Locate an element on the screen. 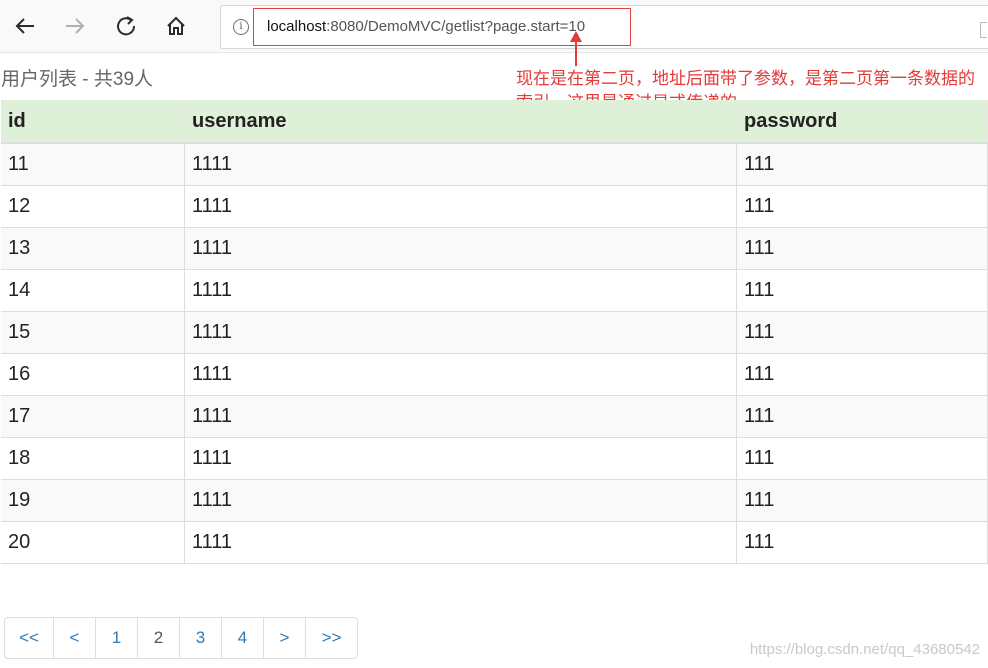 Image resolution: width=988 pixels, height=668 pixels. cell-id: 14 is located at coordinates (93, 290).